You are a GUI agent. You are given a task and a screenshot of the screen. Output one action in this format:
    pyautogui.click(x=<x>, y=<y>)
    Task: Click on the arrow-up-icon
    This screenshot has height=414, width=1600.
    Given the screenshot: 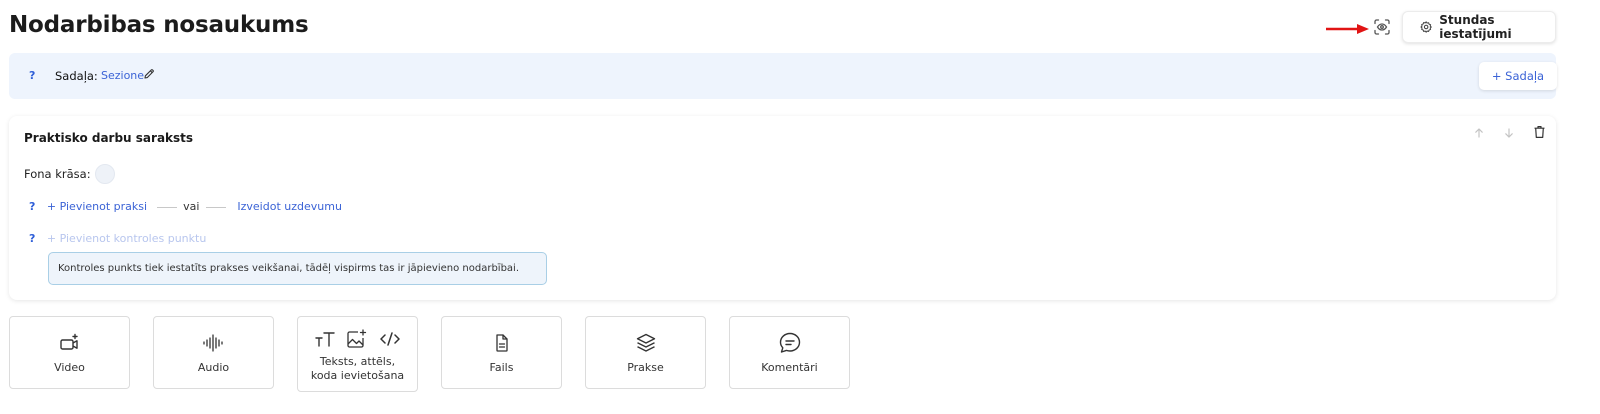 What is the action you would take?
    pyautogui.click(x=1479, y=133)
    